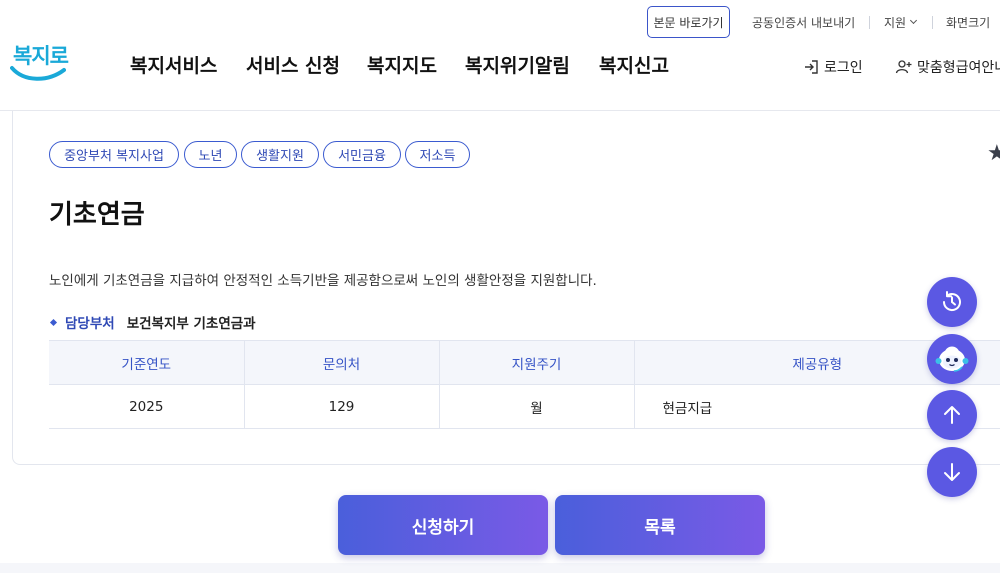 This screenshot has width=1000, height=573. I want to click on table-header-row: 기준연도 문의처 지원주기 제공유형, so click(524, 362).